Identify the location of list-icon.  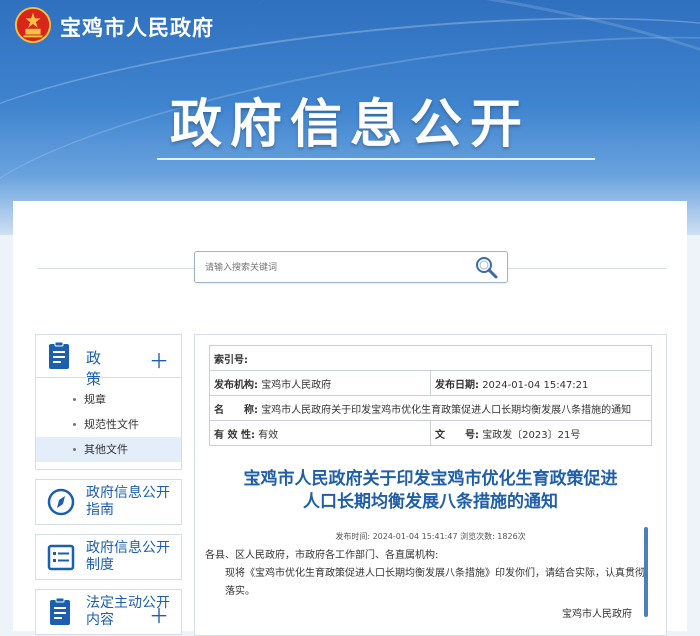
(61, 557).